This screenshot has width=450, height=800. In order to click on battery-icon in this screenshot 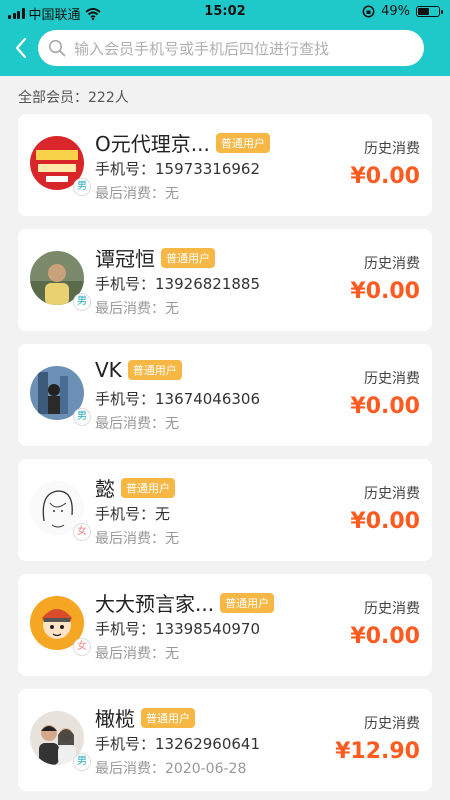, I will do `click(429, 11)`.